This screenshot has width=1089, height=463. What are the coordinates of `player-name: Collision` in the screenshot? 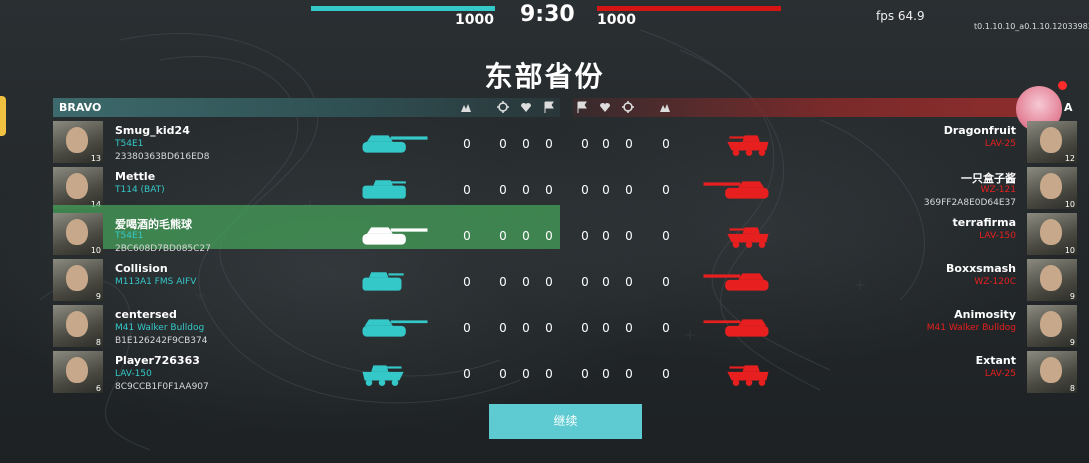 It's located at (141, 268).